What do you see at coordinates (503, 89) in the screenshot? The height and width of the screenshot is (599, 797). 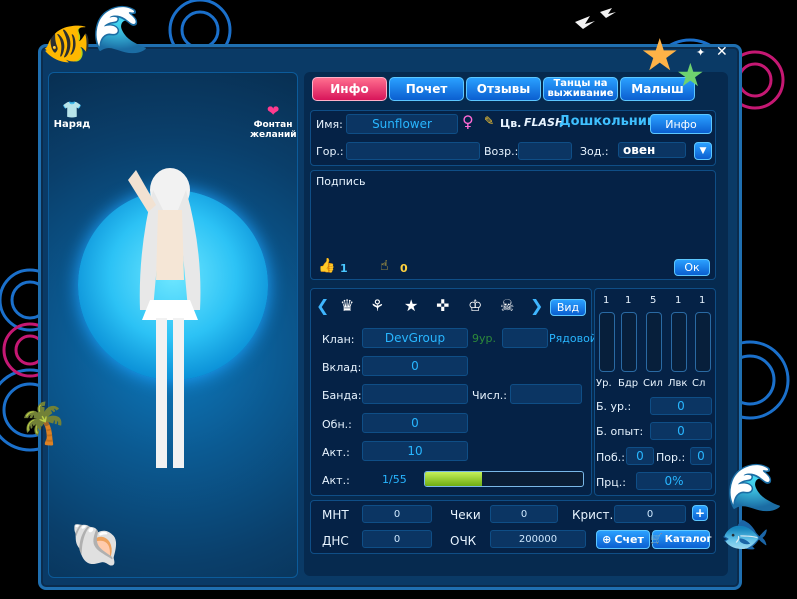 I see `tab-reviews: Отзывы` at bounding box center [503, 89].